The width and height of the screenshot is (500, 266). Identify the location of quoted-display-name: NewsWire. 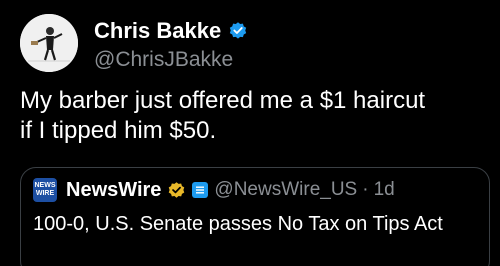
(113, 190).